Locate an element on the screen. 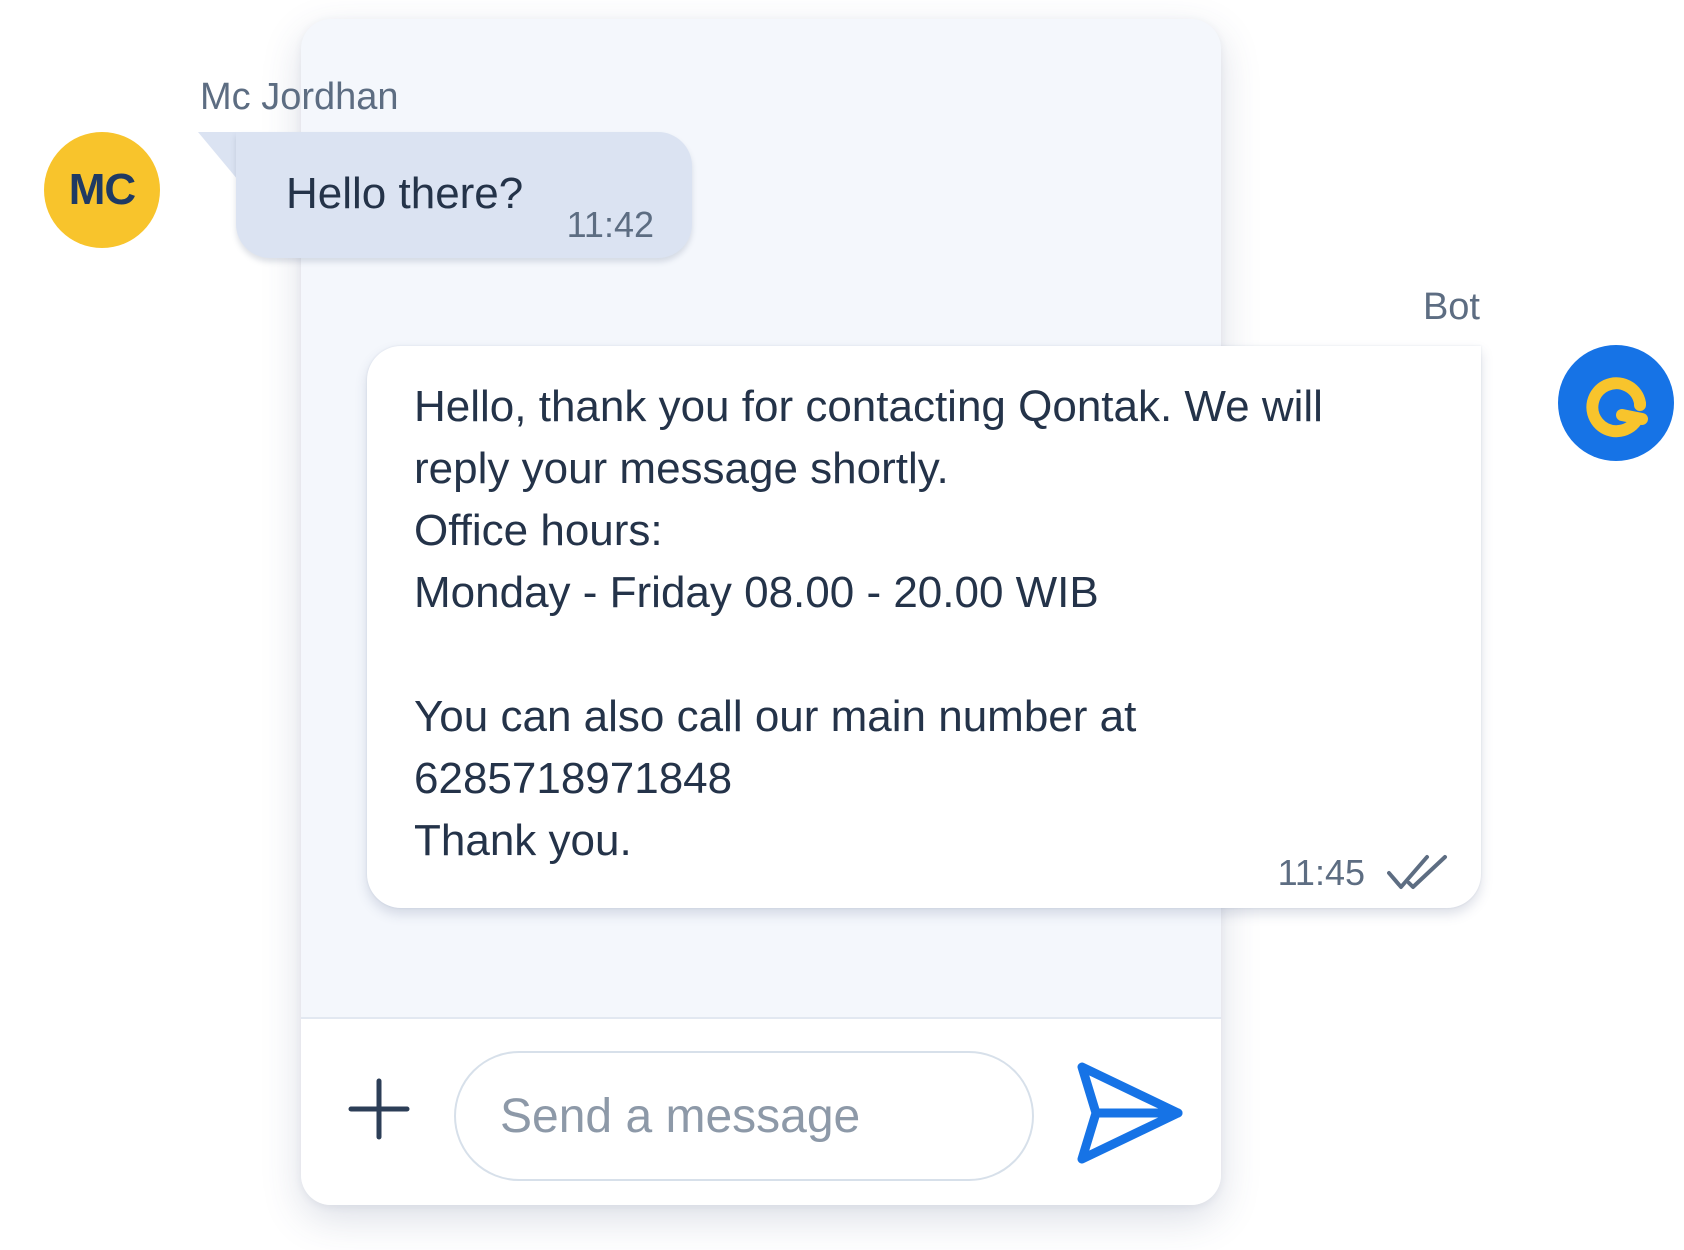 This screenshot has width=1684, height=1250. message-input is located at coordinates (744, 1116).